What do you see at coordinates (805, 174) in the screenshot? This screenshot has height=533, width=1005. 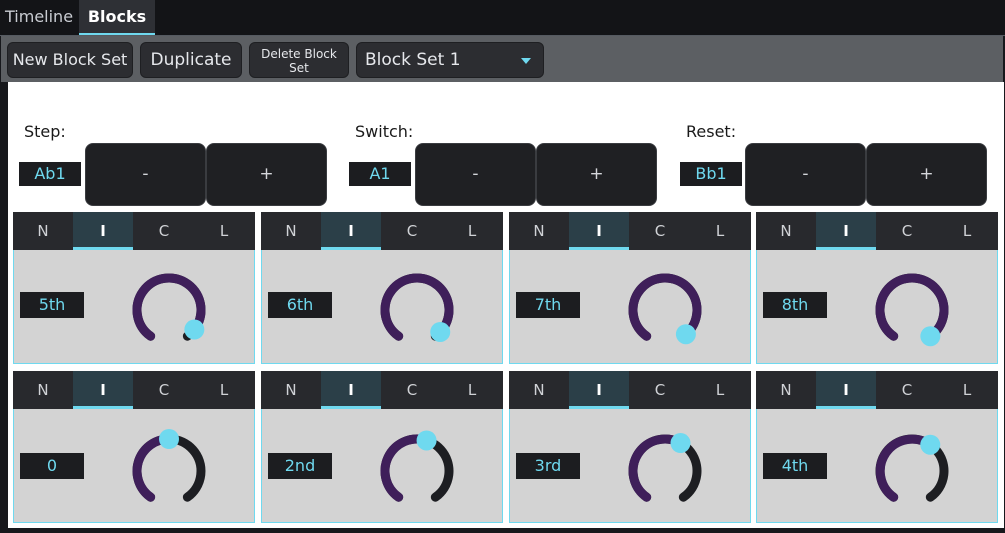 I see `reset-decrement-button: -` at bounding box center [805, 174].